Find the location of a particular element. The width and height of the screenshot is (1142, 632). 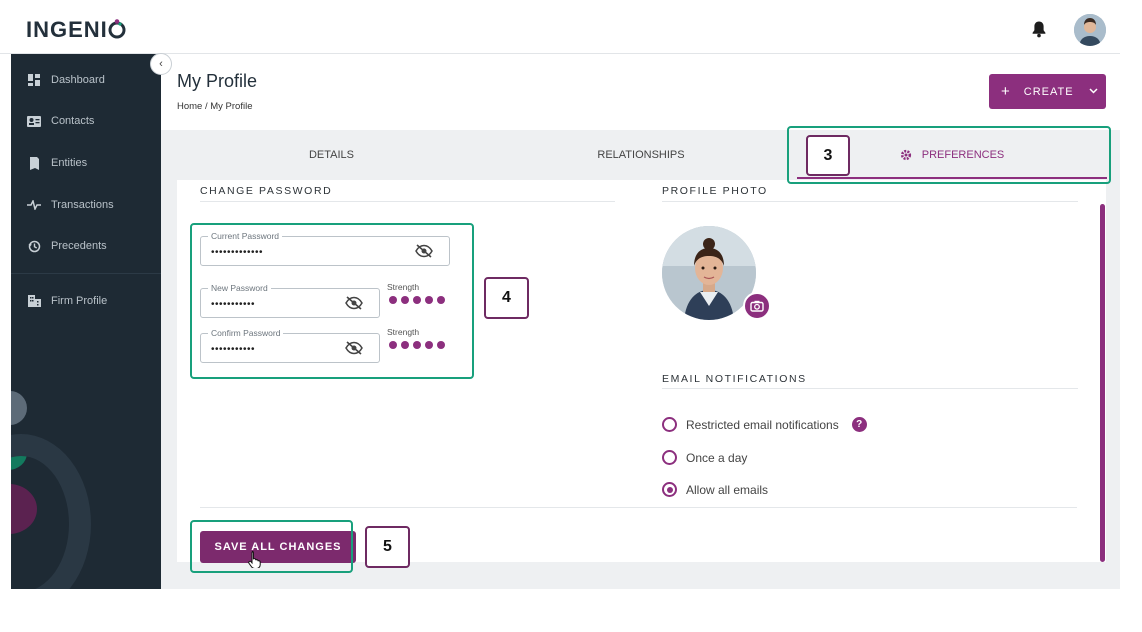

user-avatar is located at coordinates (1090, 30).